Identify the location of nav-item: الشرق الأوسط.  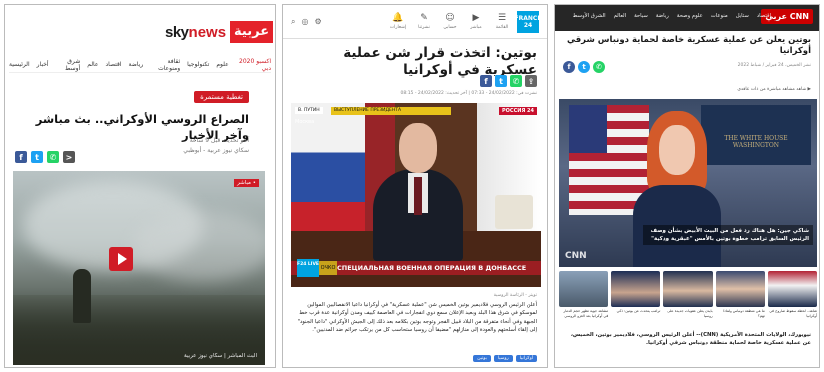
(589, 16).